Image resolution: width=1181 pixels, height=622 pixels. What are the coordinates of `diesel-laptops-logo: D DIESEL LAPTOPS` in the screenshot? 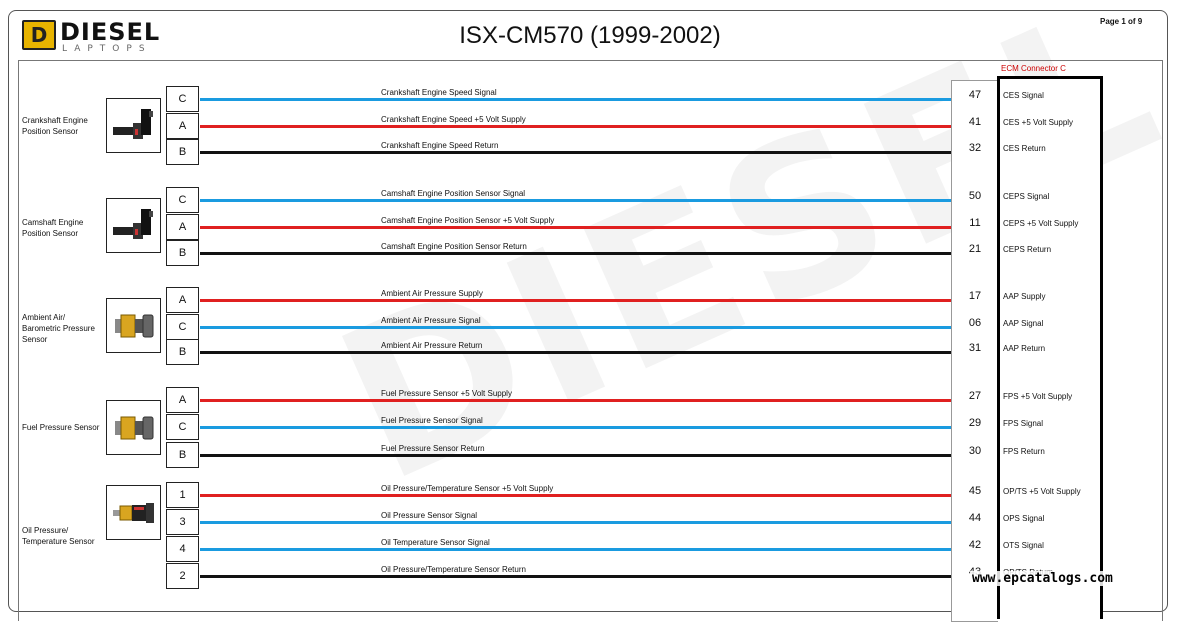 It's located at (92, 36).